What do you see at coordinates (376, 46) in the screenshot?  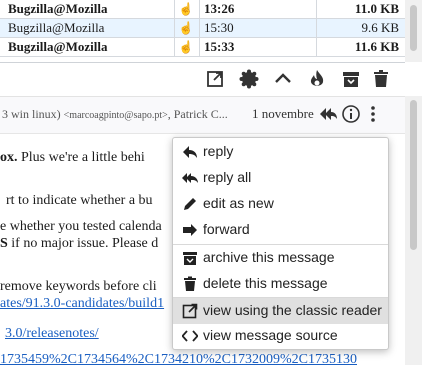 I see `message-size: 11.6 KB` at bounding box center [376, 46].